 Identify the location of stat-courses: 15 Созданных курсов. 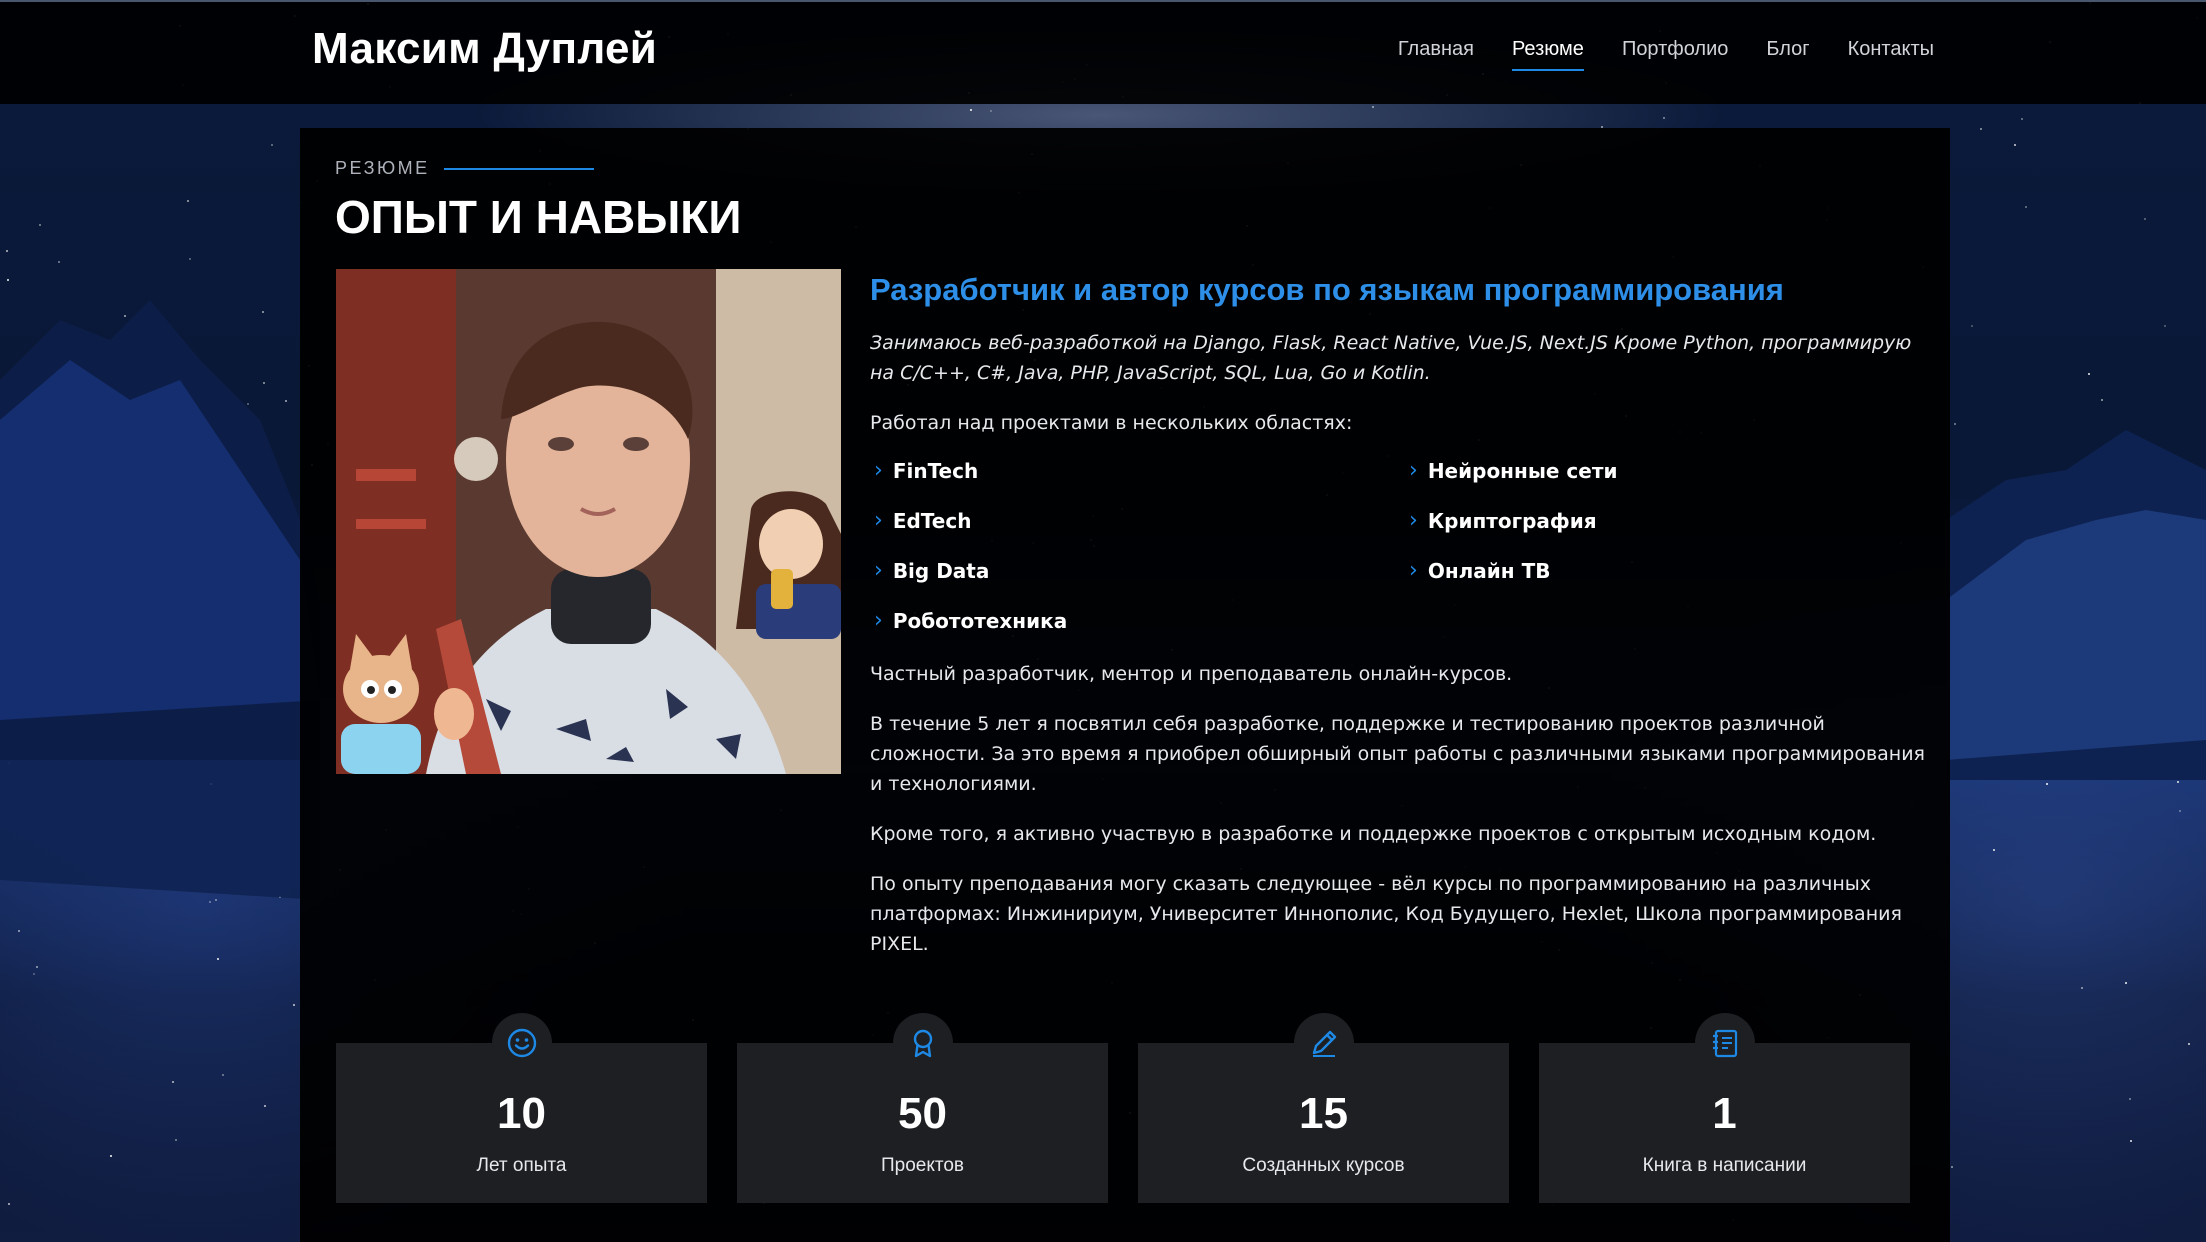
(1323, 1108).